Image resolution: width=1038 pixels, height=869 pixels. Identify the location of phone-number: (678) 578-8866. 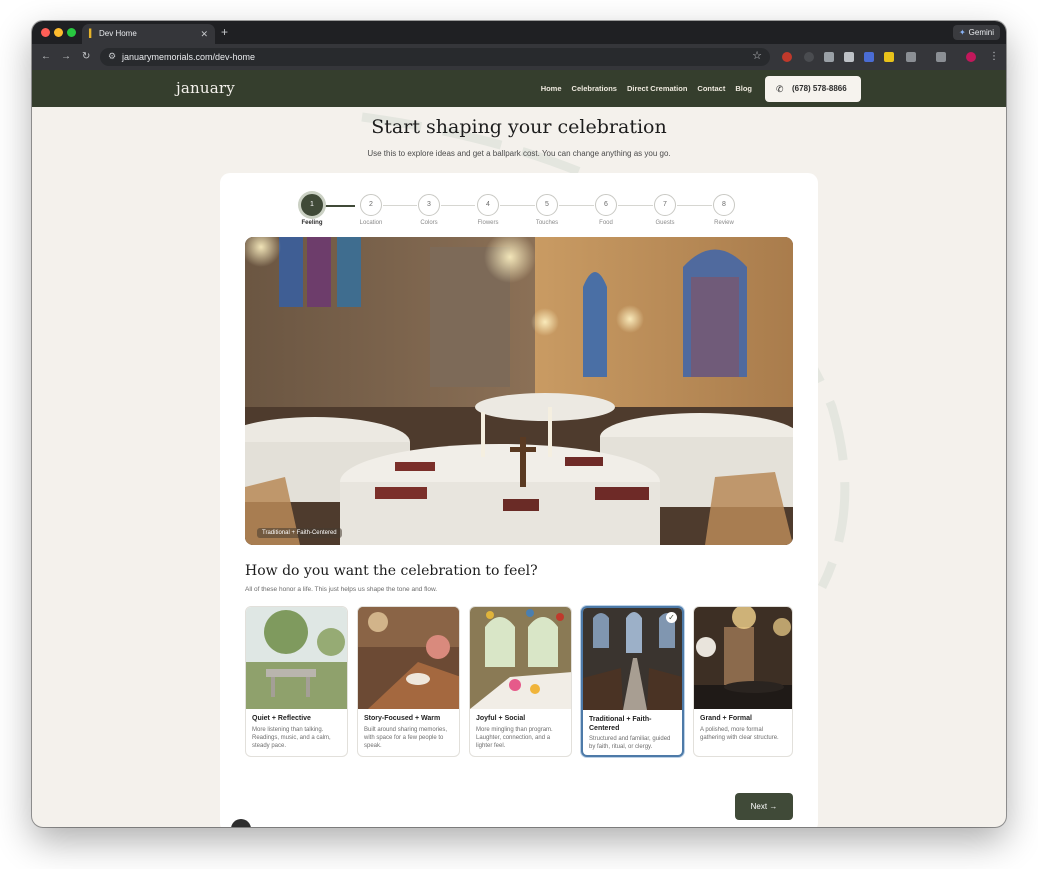
(819, 88).